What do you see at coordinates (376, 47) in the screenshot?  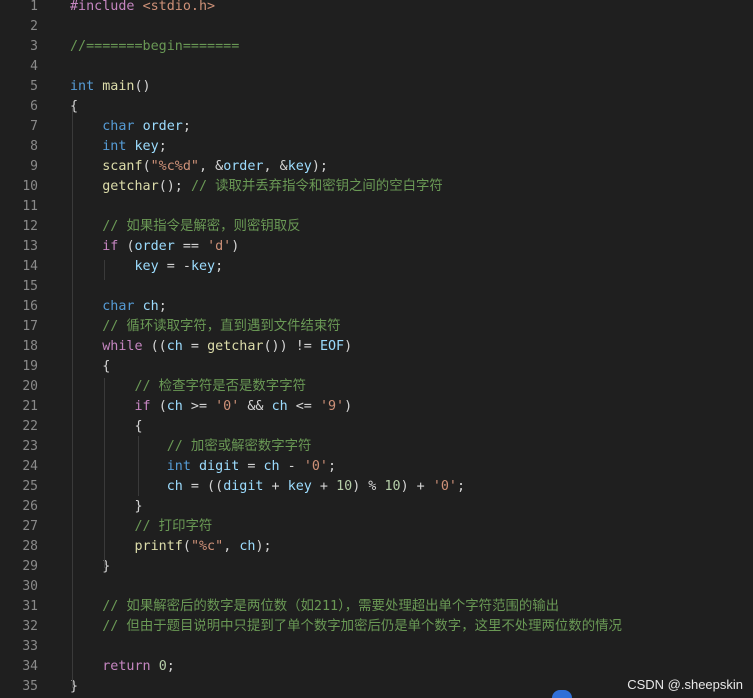 I see `code-line: 3 //=======begin=======` at bounding box center [376, 47].